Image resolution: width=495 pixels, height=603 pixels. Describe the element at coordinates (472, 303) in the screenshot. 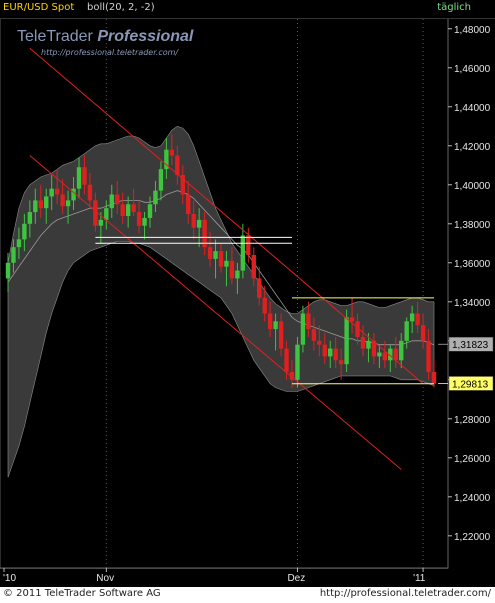

I see `y-tick-label: 1,34000` at that location.